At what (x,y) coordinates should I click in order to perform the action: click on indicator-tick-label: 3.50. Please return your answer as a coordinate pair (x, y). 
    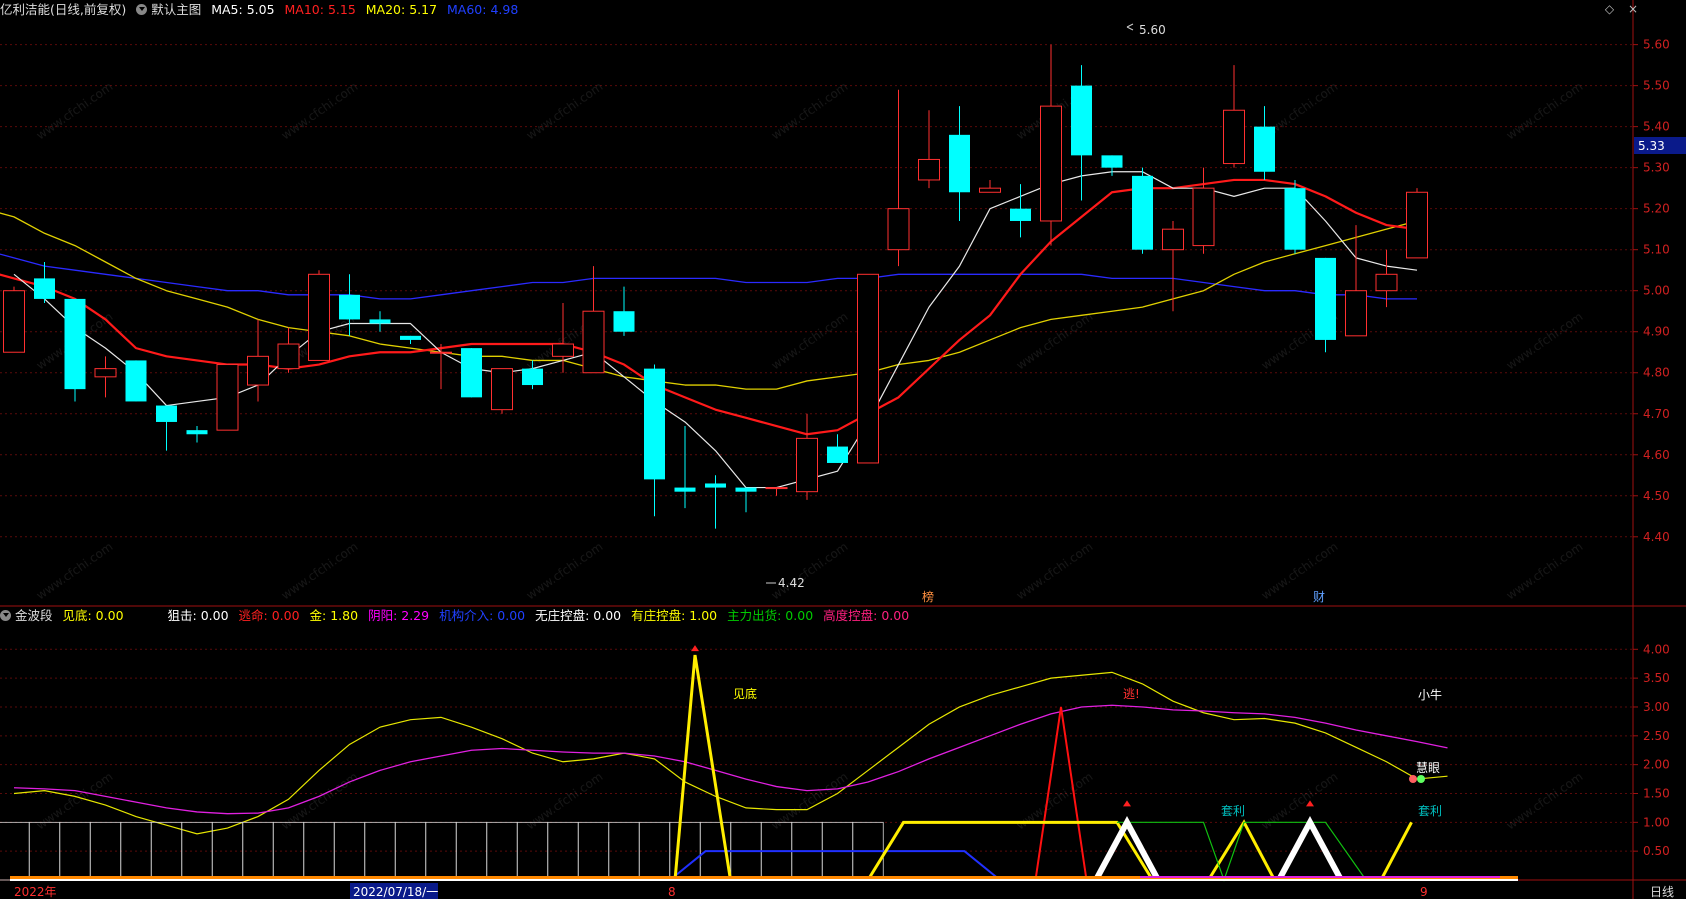
    Looking at the image, I should click on (1656, 678).